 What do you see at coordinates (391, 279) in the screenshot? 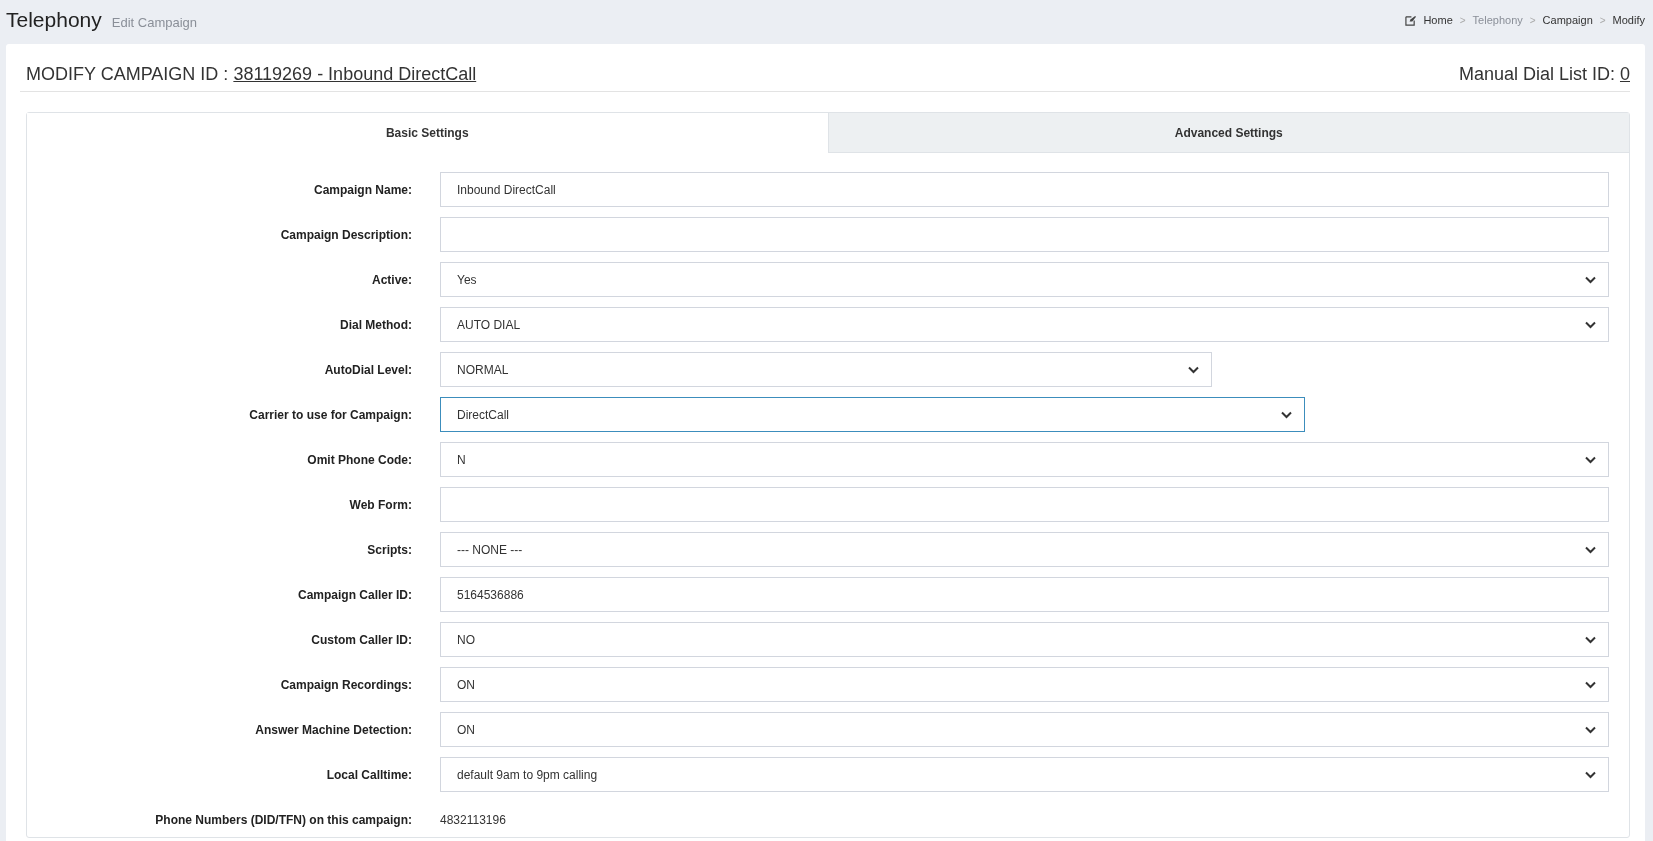
I see `field-label: Active:` at bounding box center [391, 279].